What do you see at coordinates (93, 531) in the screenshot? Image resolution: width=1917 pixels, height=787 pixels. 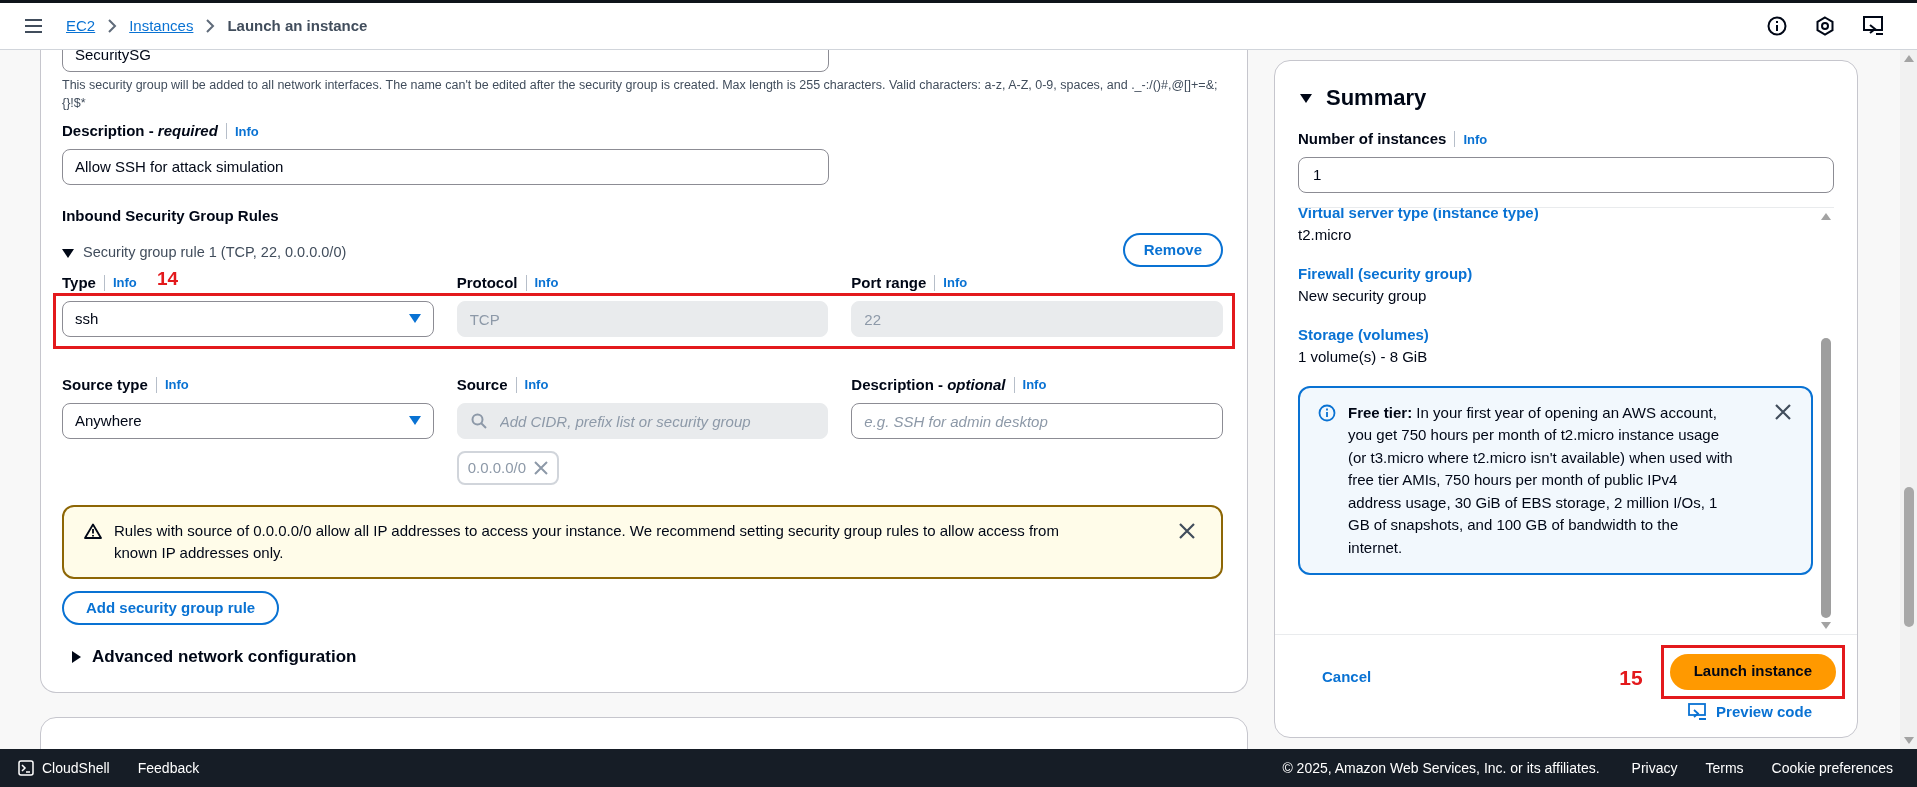 I see `warning-icon` at bounding box center [93, 531].